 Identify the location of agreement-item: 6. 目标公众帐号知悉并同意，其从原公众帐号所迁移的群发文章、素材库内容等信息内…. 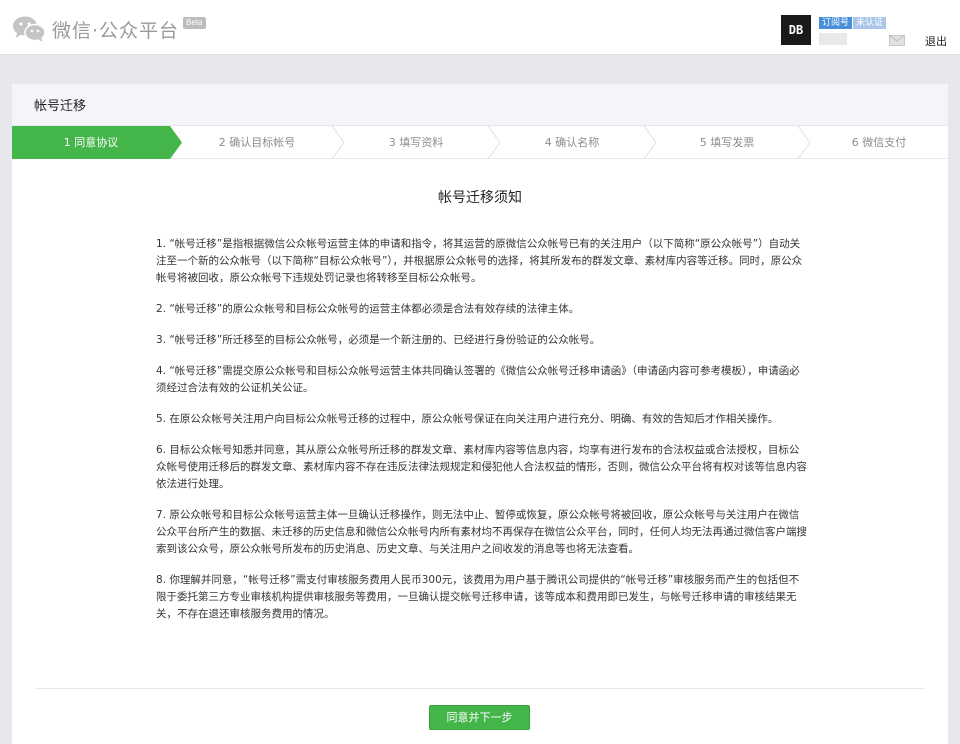
(481, 467).